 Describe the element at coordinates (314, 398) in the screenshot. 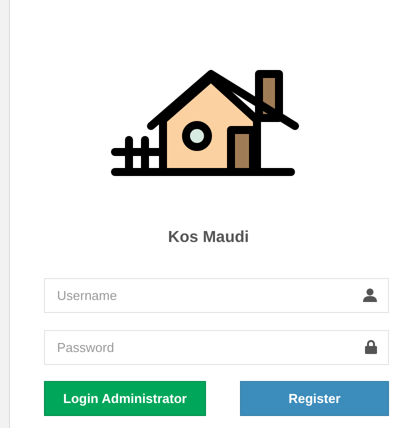

I see `register-button: Register` at that location.